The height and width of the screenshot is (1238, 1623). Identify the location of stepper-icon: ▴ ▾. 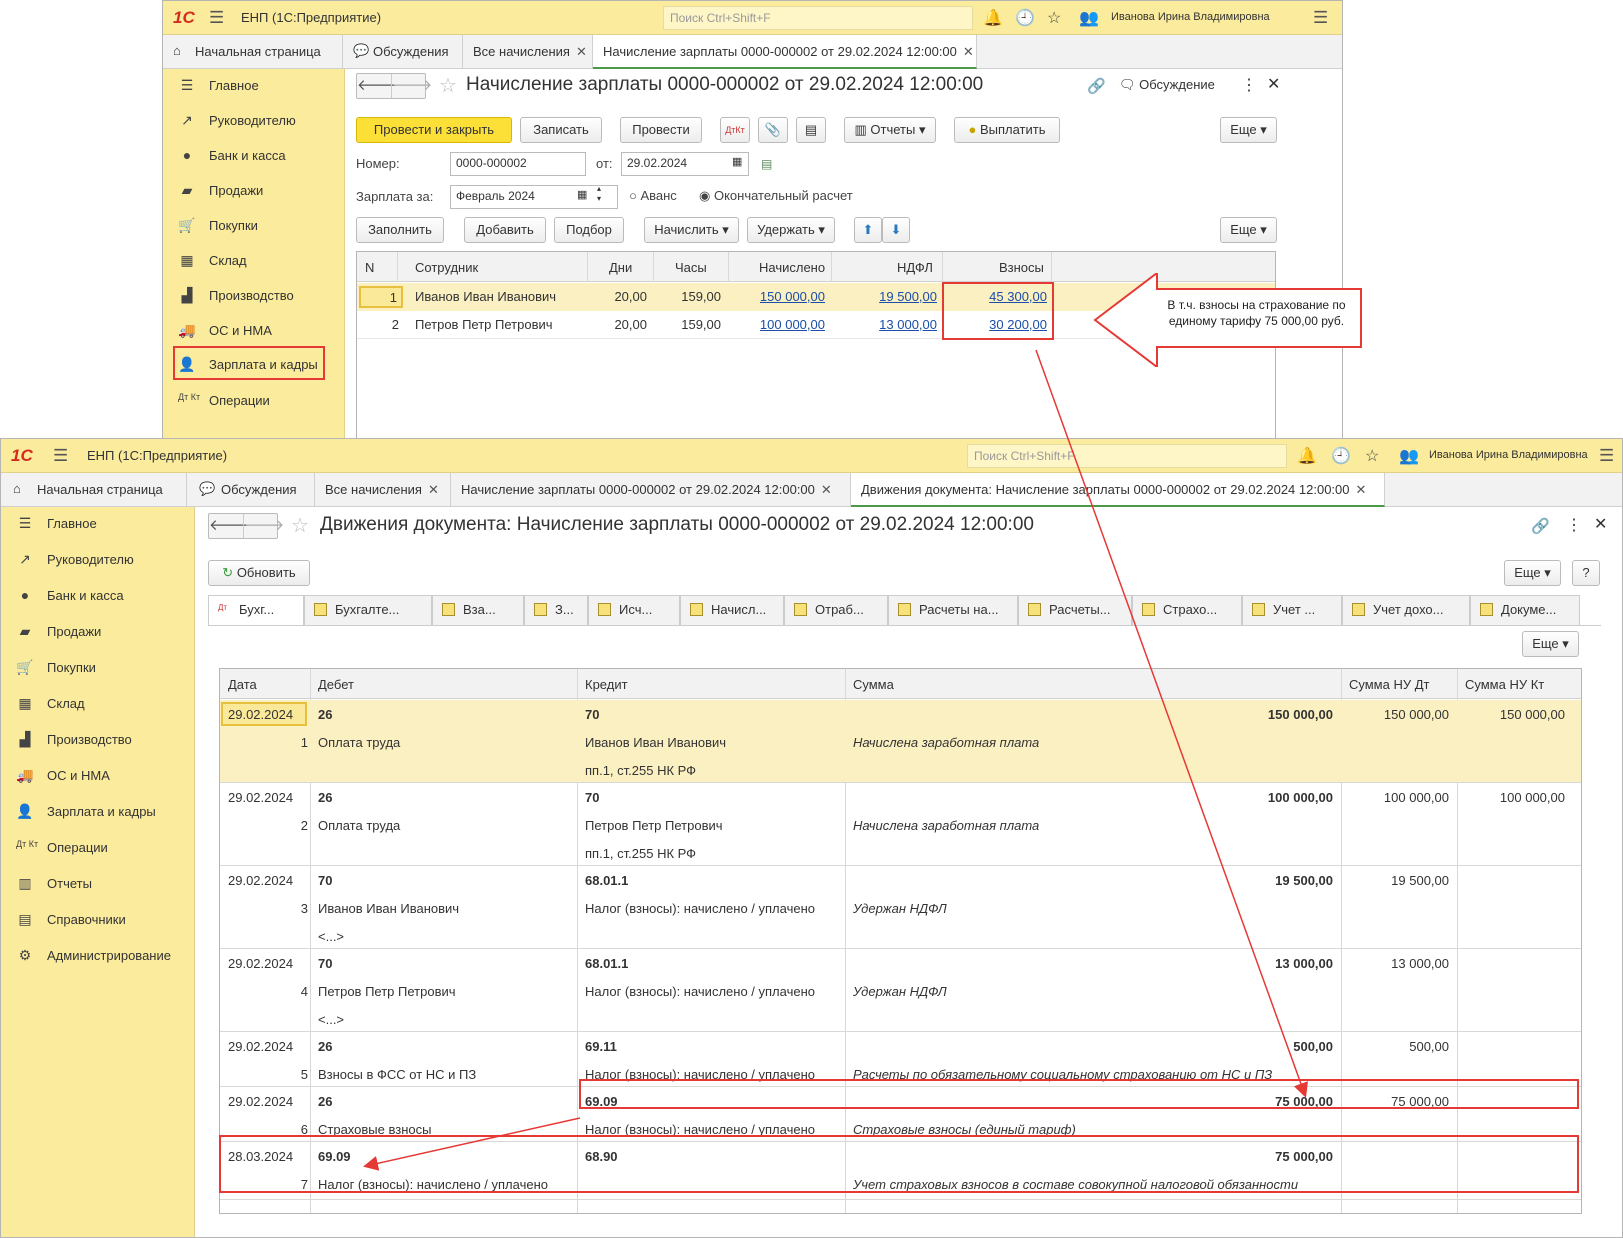
(599, 194).